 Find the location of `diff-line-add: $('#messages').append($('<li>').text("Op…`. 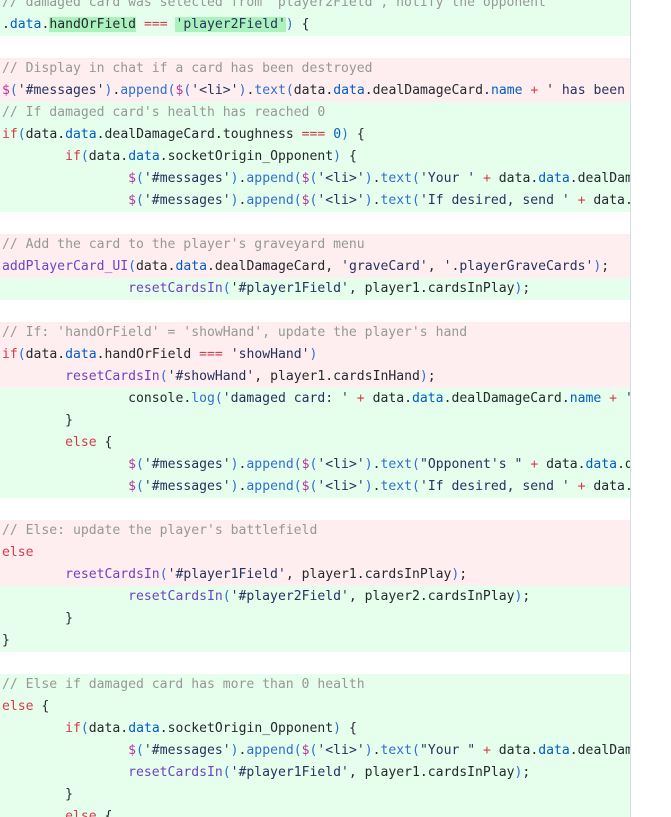

diff-line-add: $('#messages').append($('<li>').text("Op… is located at coordinates (315, 465).